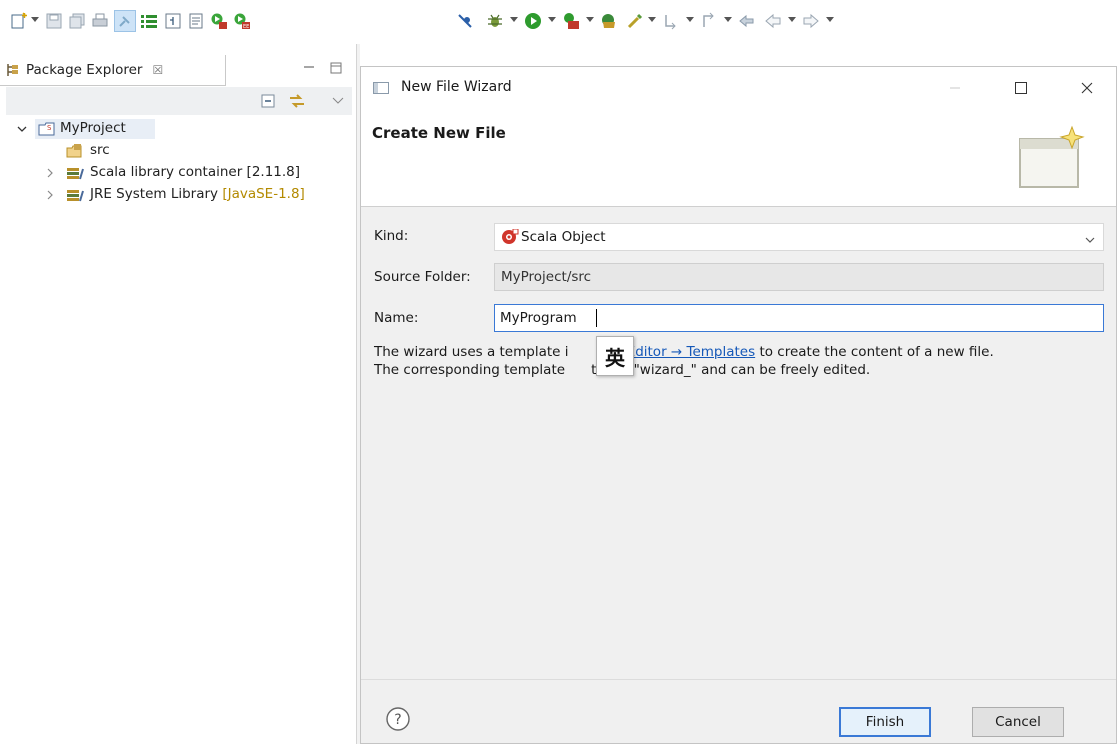 The height and width of the screenshot is (744, 1117). Describe the element at coordinates (178, 129) in the screenshot. I see `tree-item-myproject: S MyProject` at that location.